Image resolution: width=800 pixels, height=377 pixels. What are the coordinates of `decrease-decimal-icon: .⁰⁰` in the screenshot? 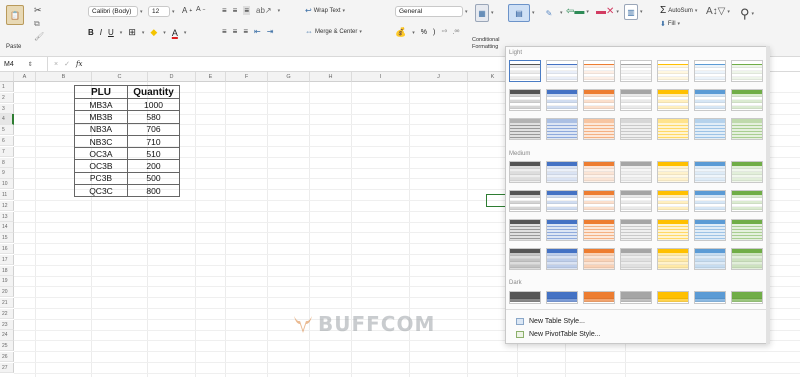 It's located at (456, 32).